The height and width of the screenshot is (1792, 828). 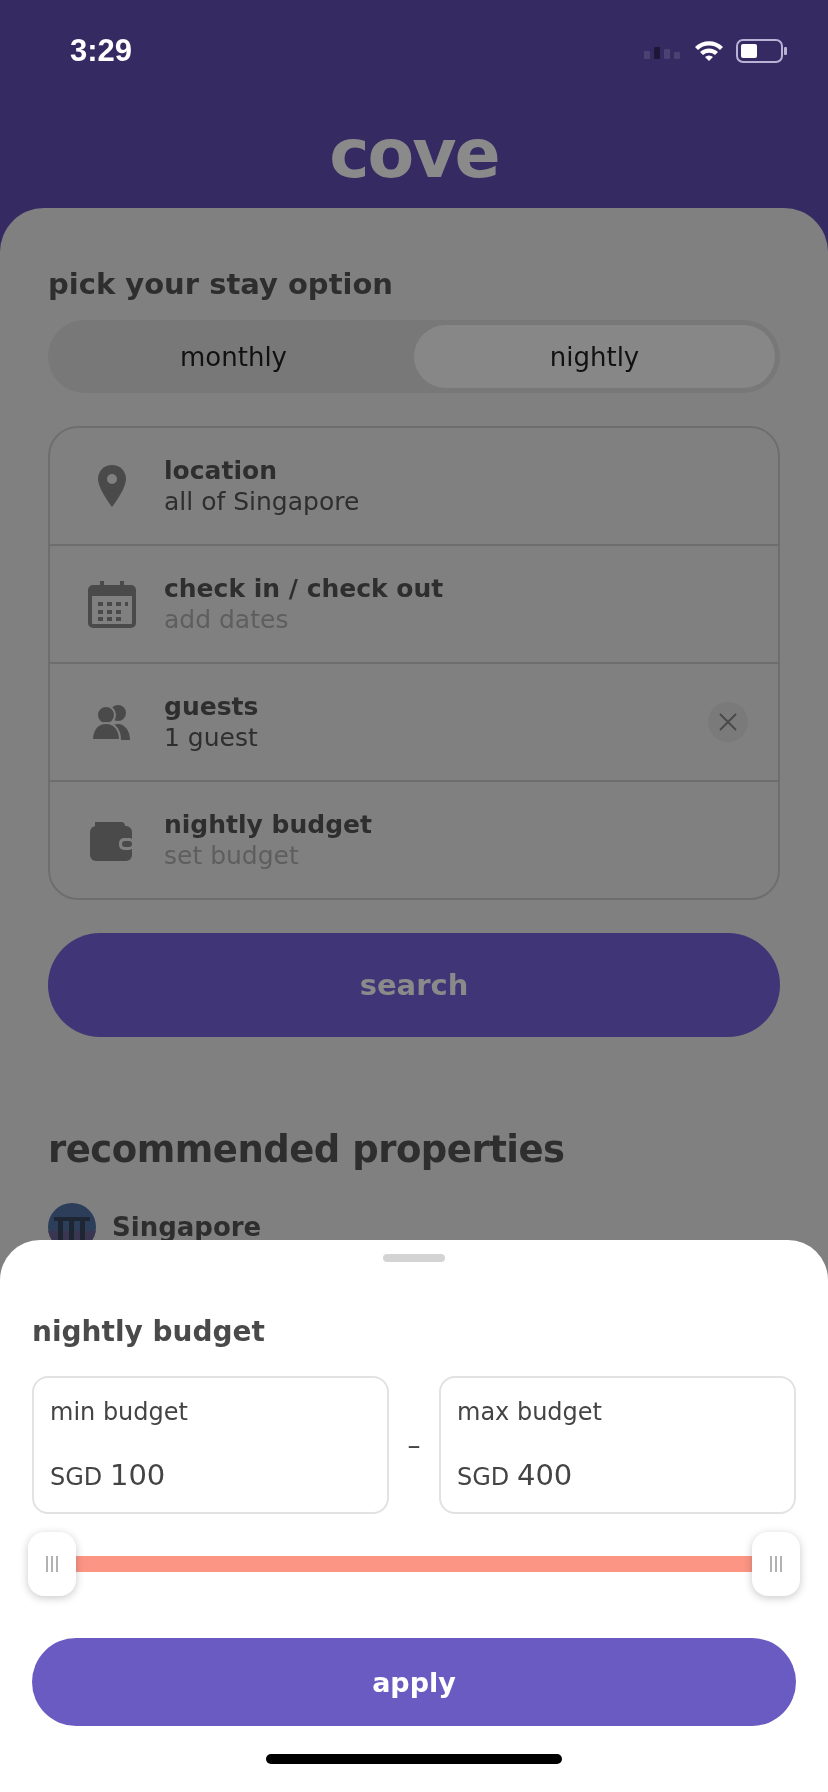 I want to click on section-heading: recommended properties, so click(x=306, y=1150).